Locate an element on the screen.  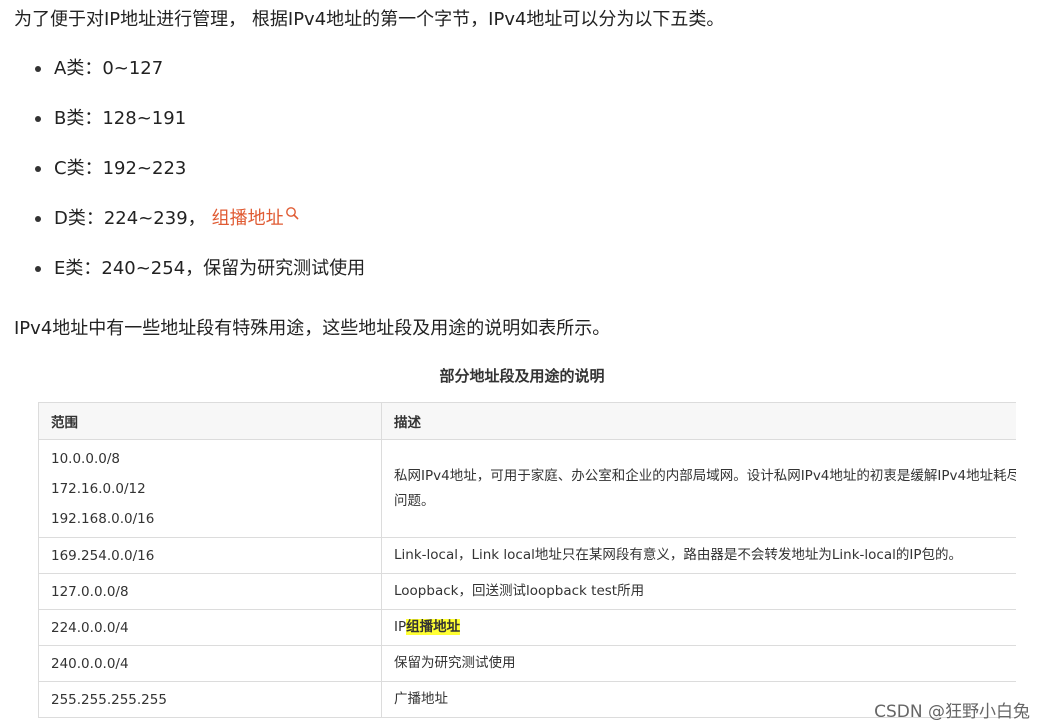
table-title: 部分地址段及用途的说明 is located at coordinates (522, 376).